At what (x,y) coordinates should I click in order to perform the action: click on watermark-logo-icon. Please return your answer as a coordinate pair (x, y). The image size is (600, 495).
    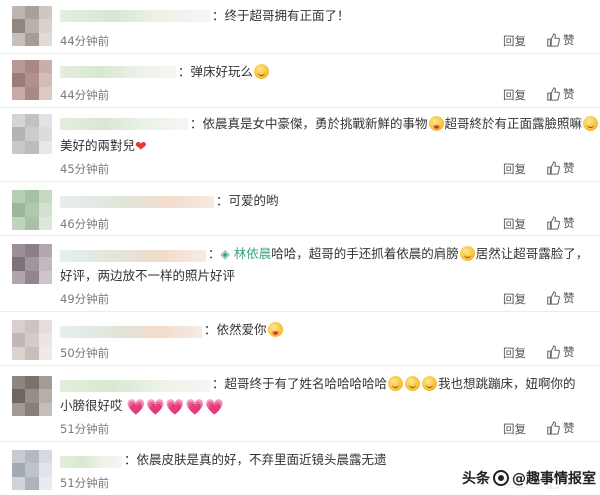
    Looking at the image, I should click on (501, 478).